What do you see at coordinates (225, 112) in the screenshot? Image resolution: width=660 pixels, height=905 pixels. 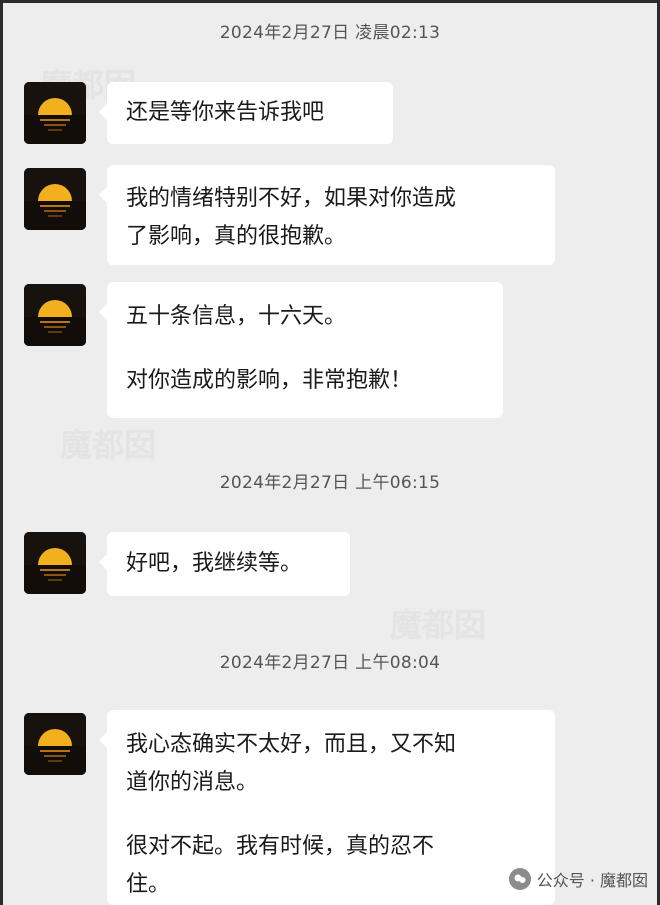 I see `message-text: 还是等你来告诉我吧` at bounding box center [225, 112].